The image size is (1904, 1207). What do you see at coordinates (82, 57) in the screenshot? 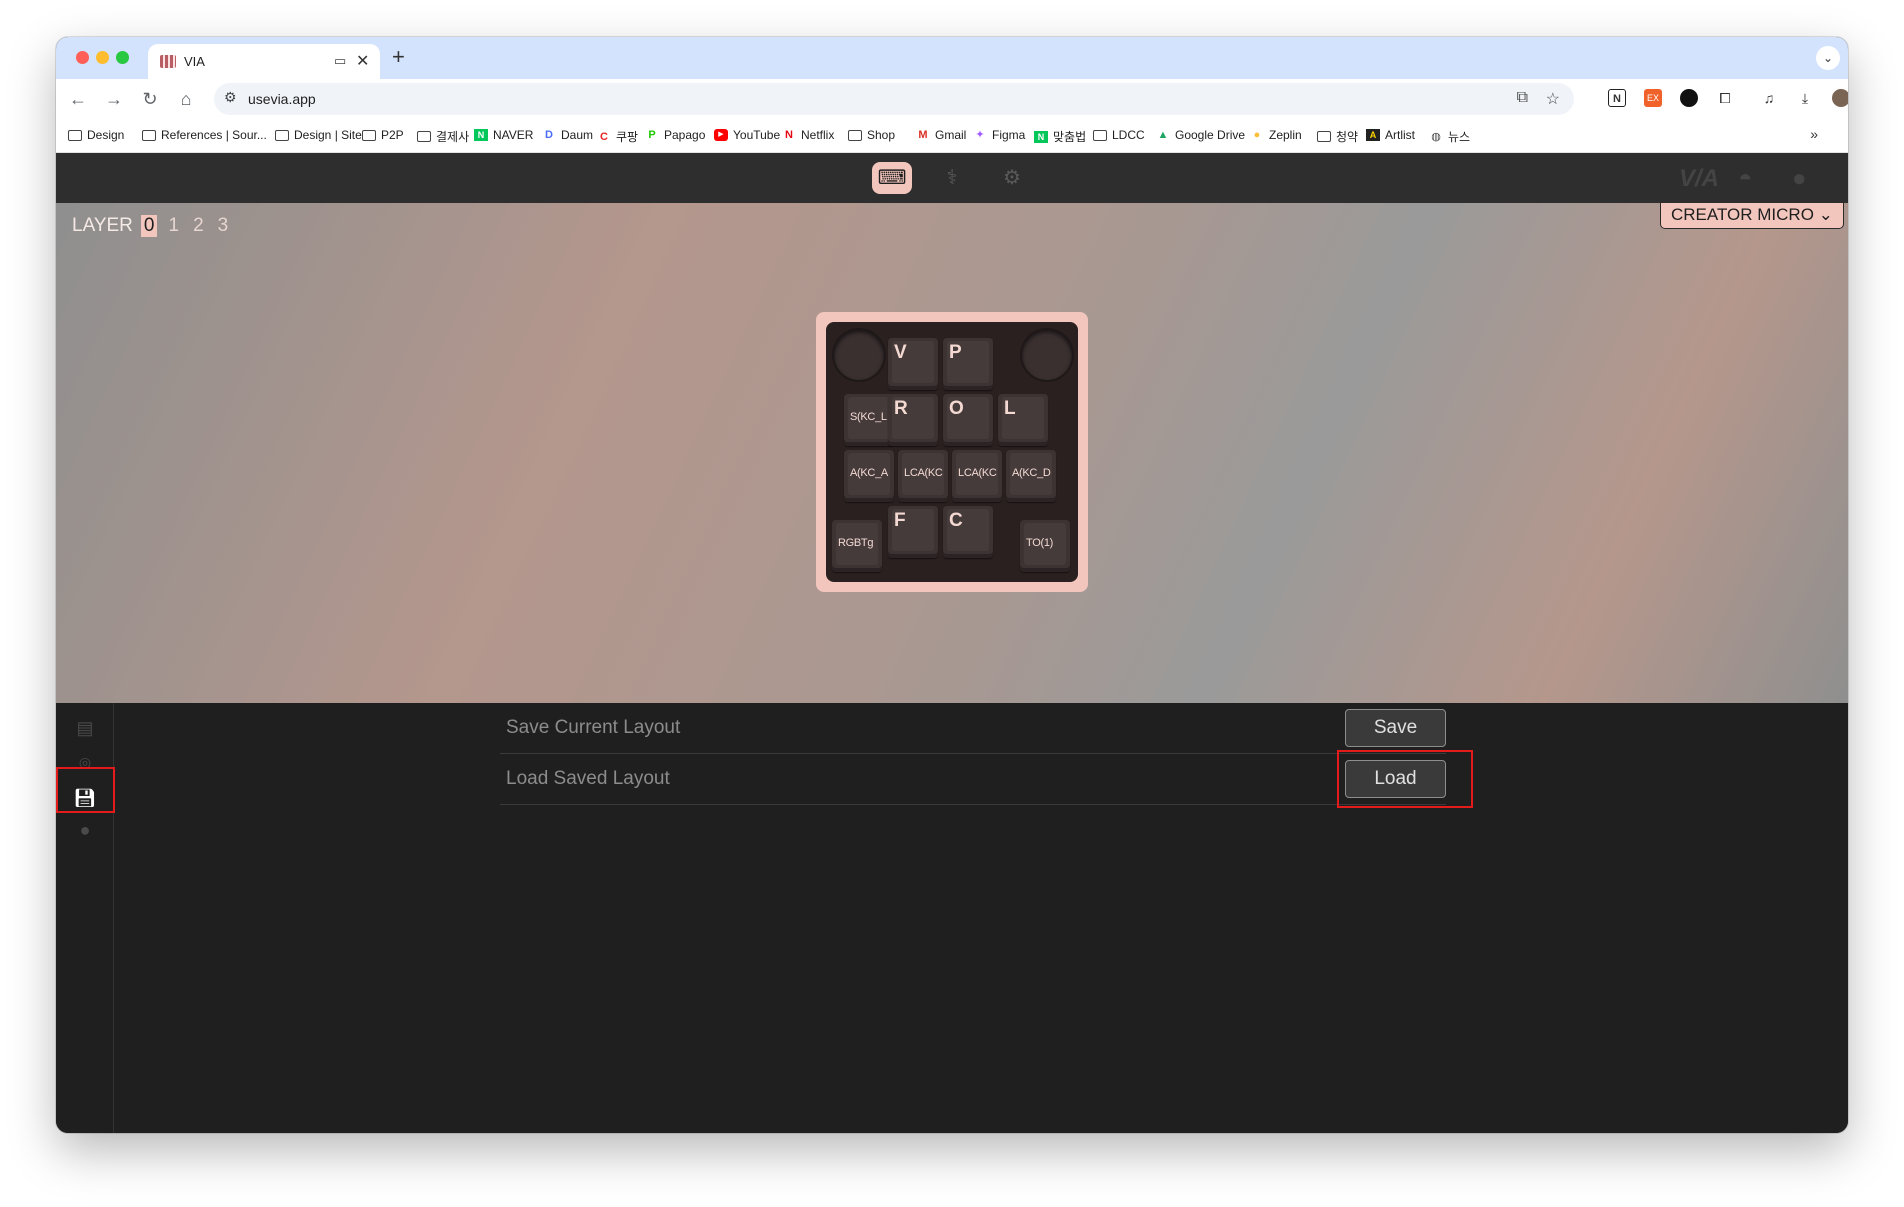
I see `close-window-button` at bounding box center [82, 57].